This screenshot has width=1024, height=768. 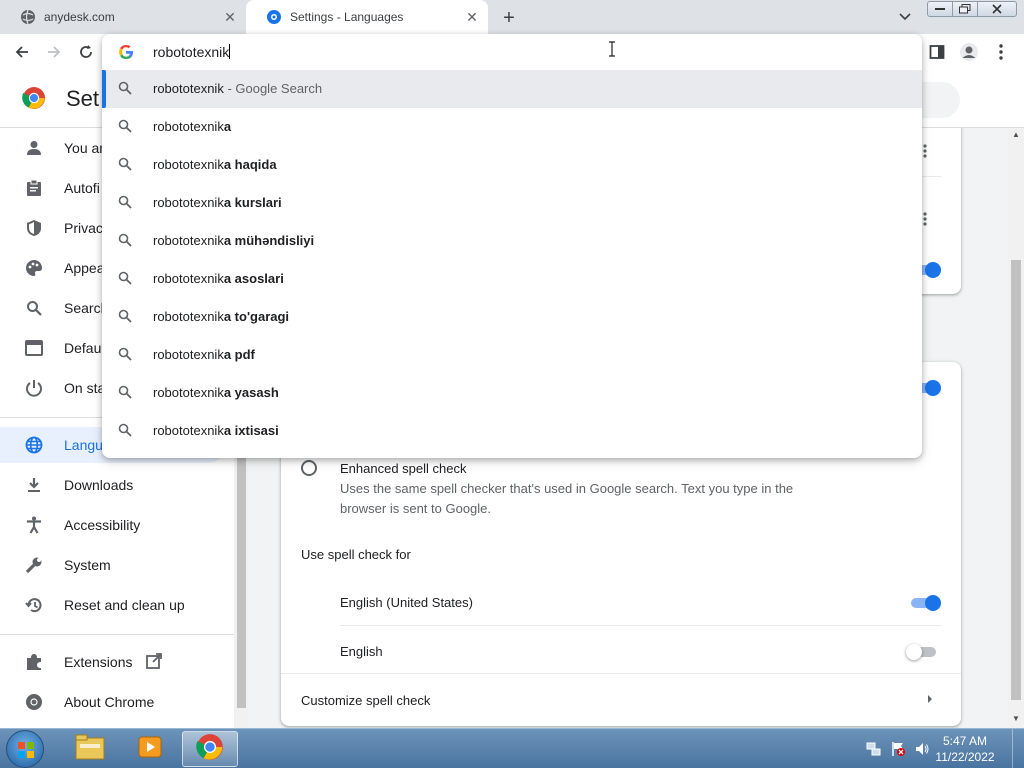 What do you see at coordinates (210, 749) in the screenshot?
I see `chrome-taskbar-button` at bounding box center [210, 749].